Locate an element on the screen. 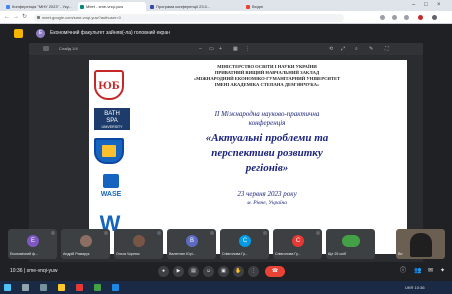 This screenshot has height=294, width=452. more-participants-tile: Ще 25 осіб is located at coordinates (350, 244).